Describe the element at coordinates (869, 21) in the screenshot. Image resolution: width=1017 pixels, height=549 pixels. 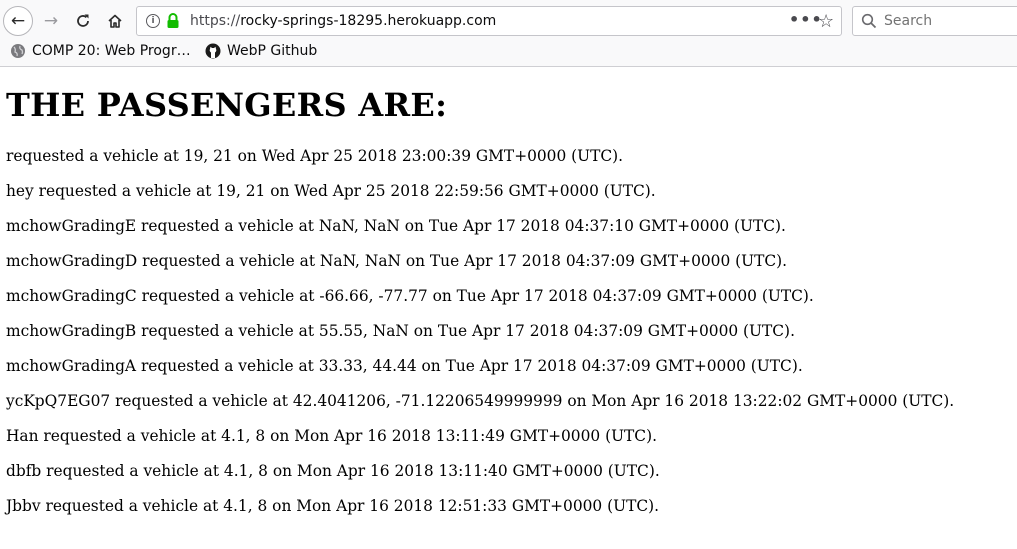
I see `search-icon` at that location.